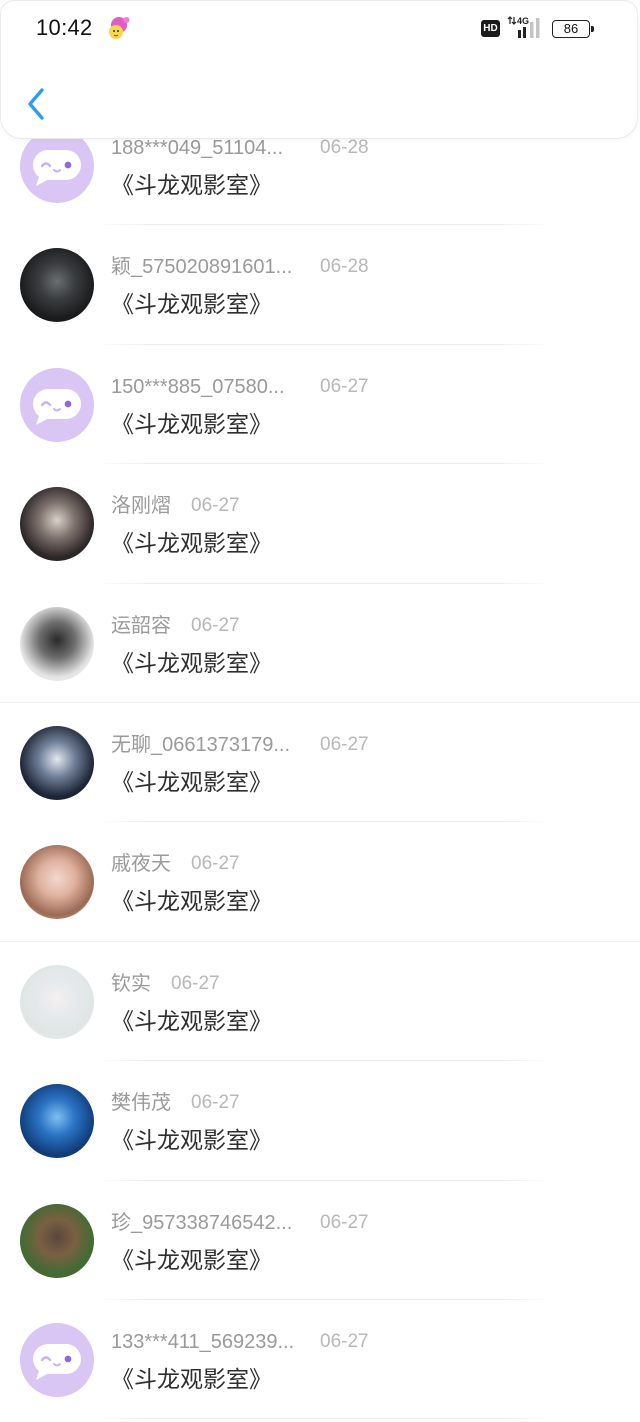  What do you see at coordinates (320, 1121) in the screenshot?
I see `list-item: 樊伟茂 06-27 《斗龙观影室》` at bounding box center [320, 1121].